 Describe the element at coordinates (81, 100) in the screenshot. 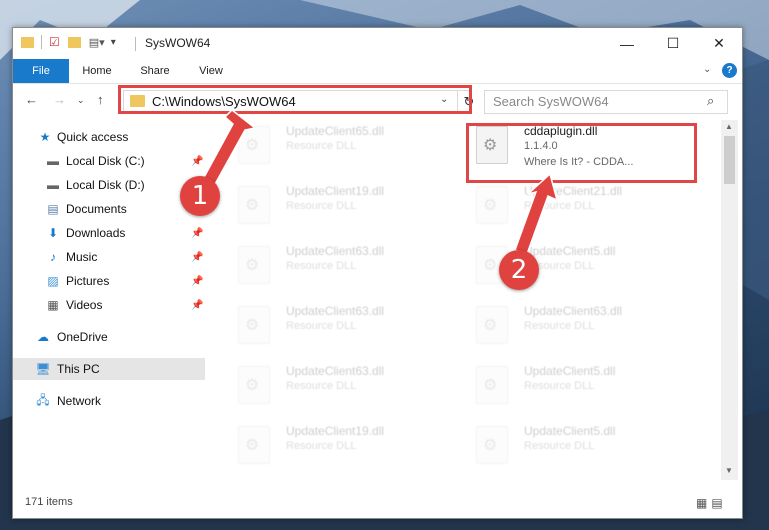

I see `recent-locations-icon: ⌄` at that location.